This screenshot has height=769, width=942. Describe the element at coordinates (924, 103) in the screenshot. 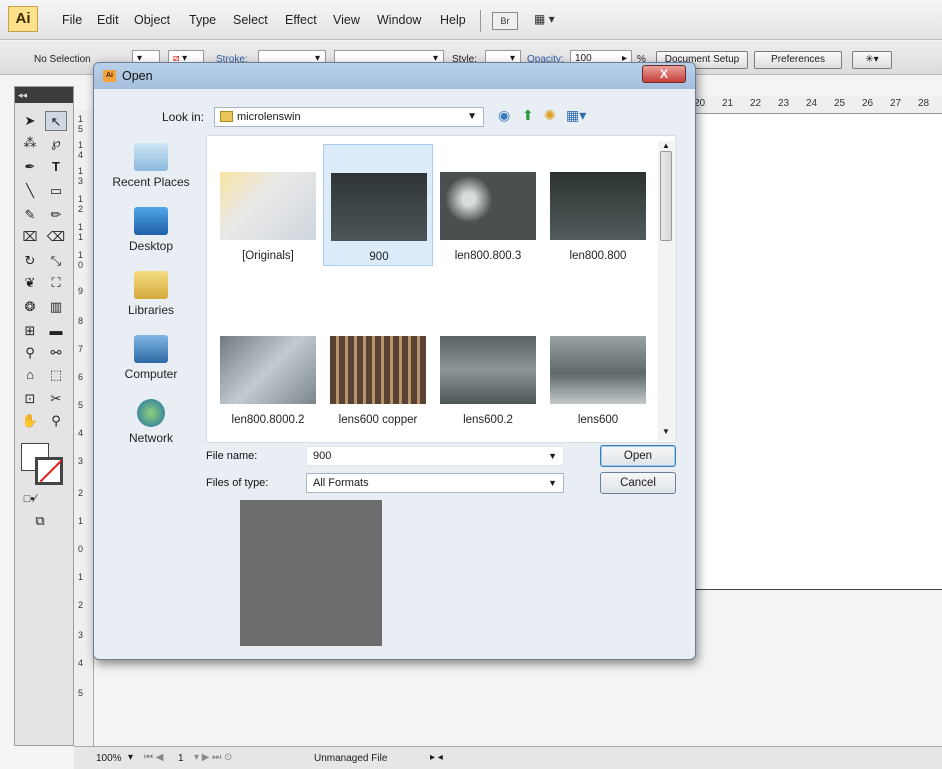

I see `ruler-tick-label: 28` at that location.